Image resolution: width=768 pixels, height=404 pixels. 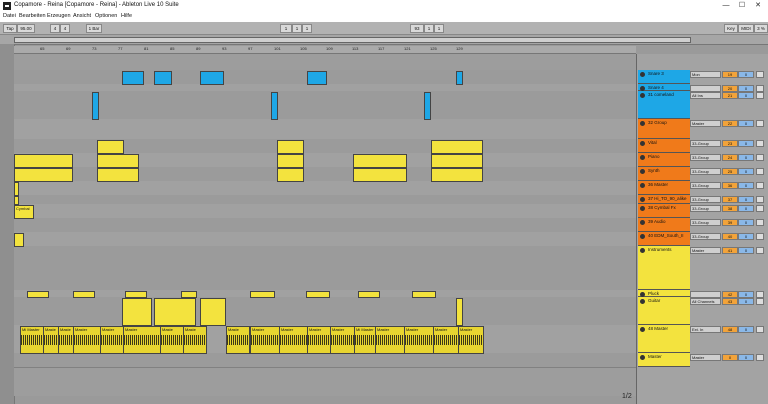 I want to click on menu-bearbeiten: Bearbeiten, so click(x=32, y=16).